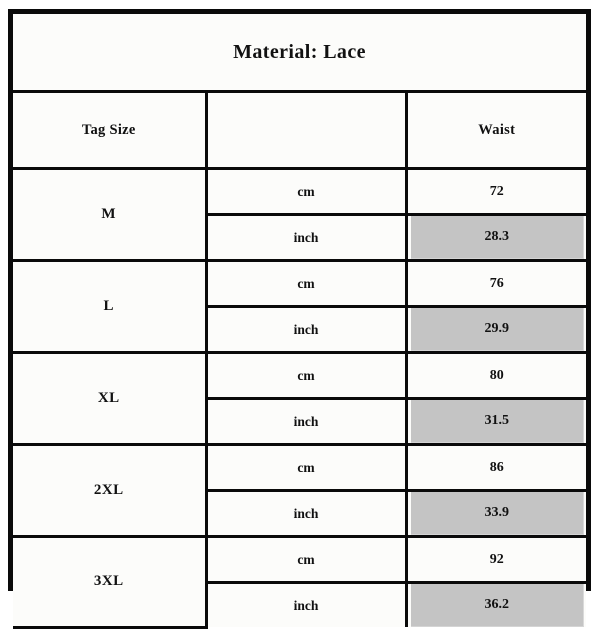  I want to click on table-row: 2XL cm 86, so click(300, 490).